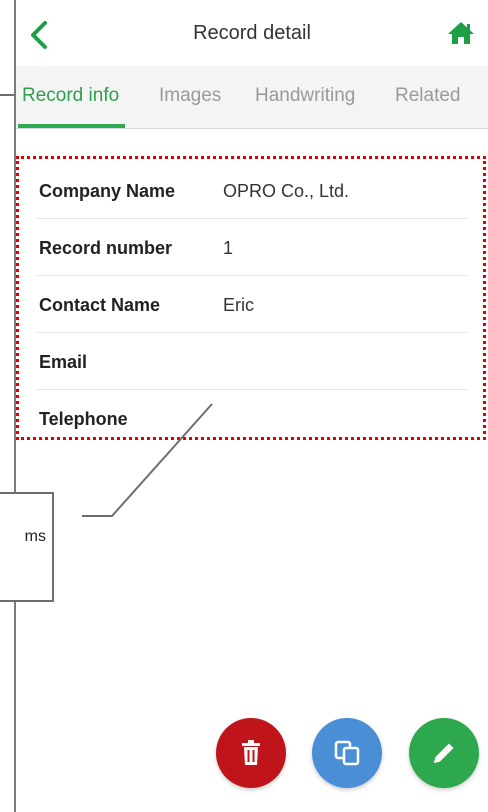 The image size is (488, 812). Describe the element at coordinates (107, 191) in the screenshot. I see `field-label: Company Name` at that location.